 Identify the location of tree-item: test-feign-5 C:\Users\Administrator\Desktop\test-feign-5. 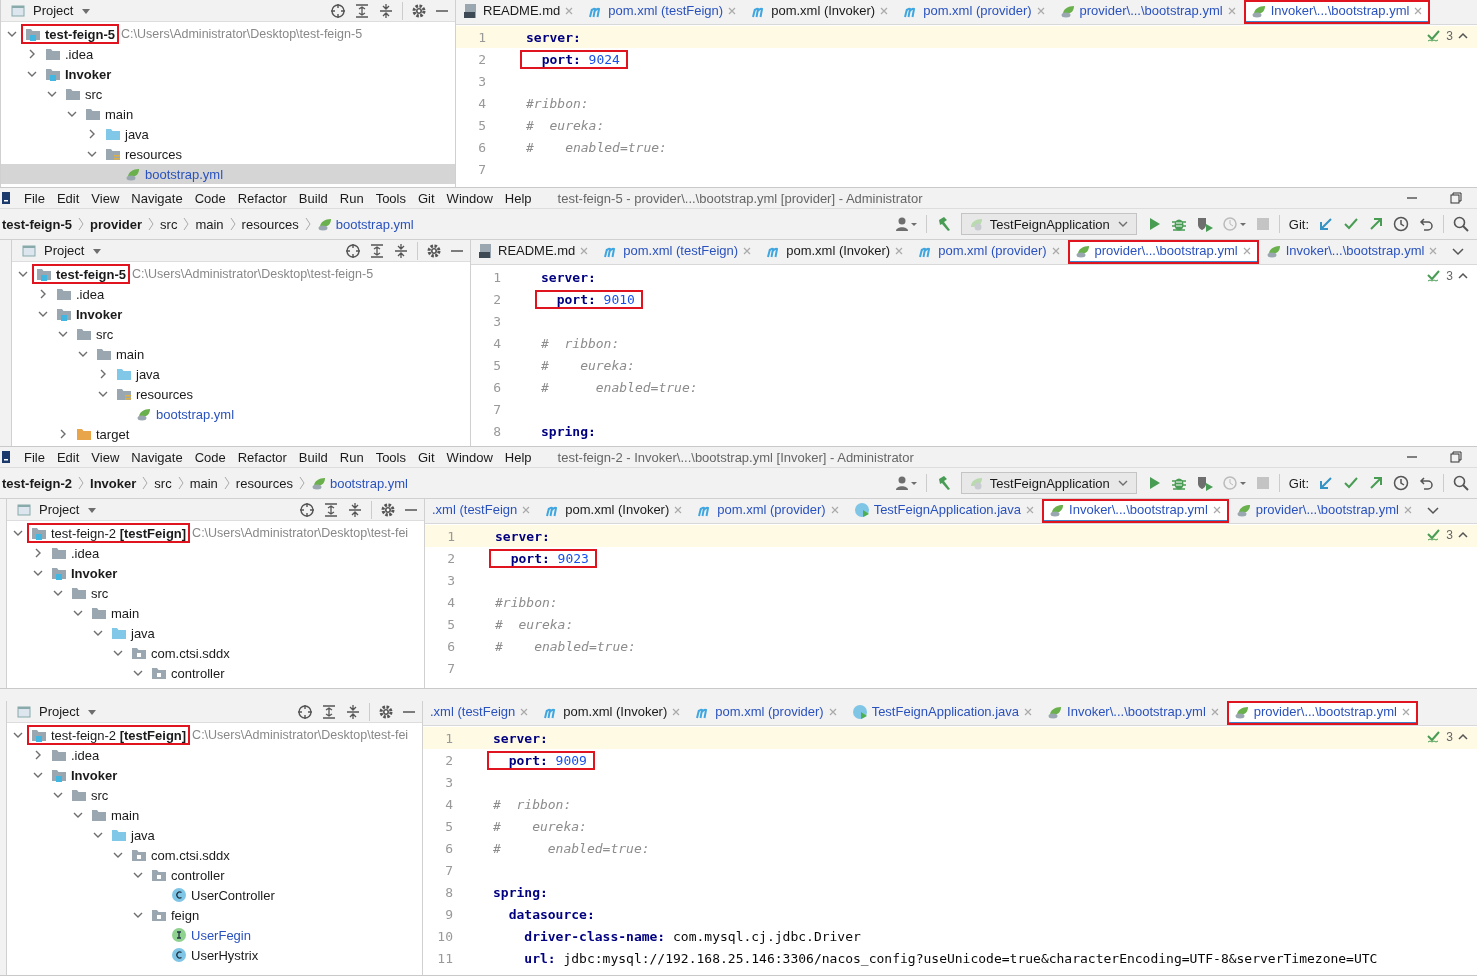
(241, 274).